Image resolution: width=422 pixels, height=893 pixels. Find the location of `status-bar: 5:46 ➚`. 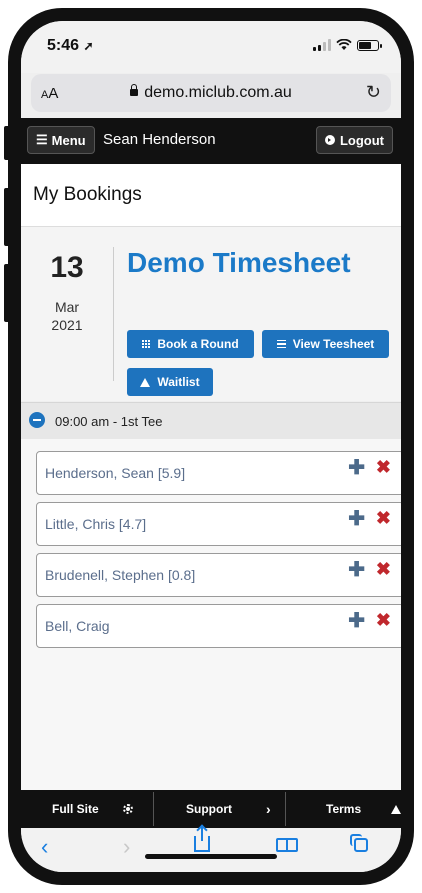

status-bar: 5:46 ➚ is located at coordinates (211, 47).